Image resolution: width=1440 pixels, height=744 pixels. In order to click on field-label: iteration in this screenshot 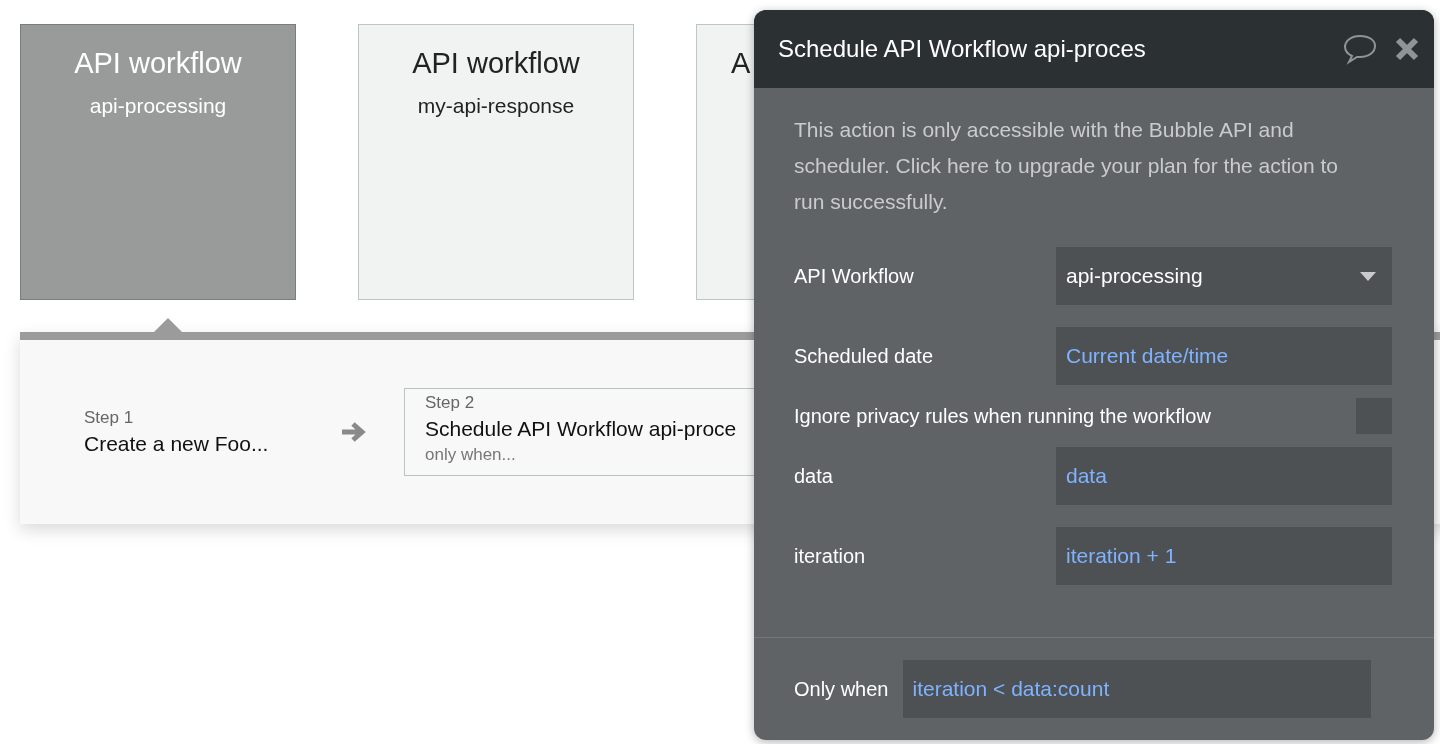, I will do `click(830, 556)`.